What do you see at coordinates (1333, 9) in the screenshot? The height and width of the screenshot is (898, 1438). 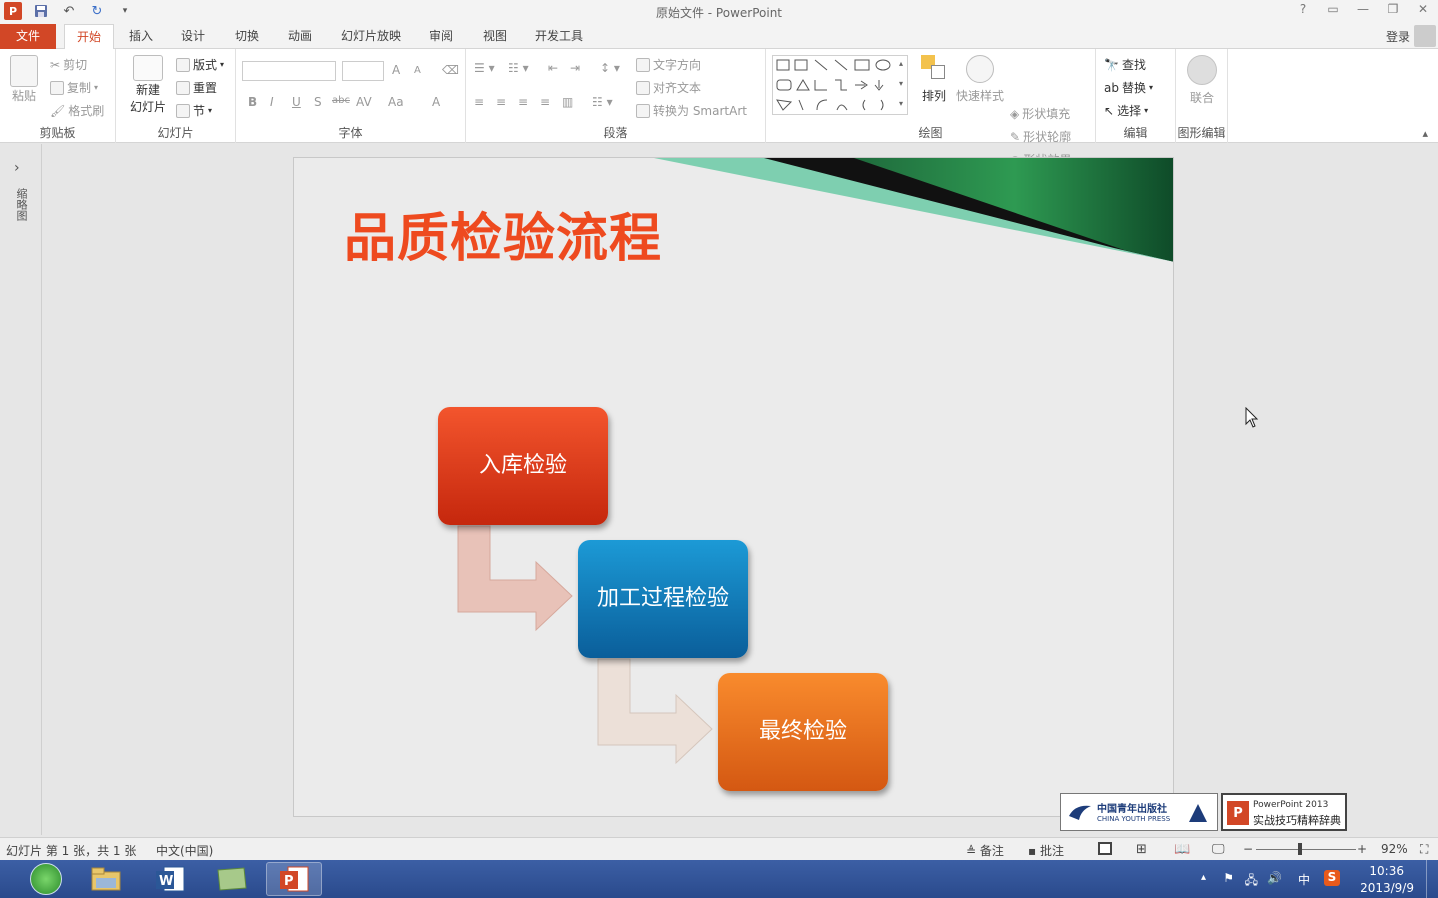 I see `ribbon-display-options-icon: ▭` at bounding box center [1333, 9].